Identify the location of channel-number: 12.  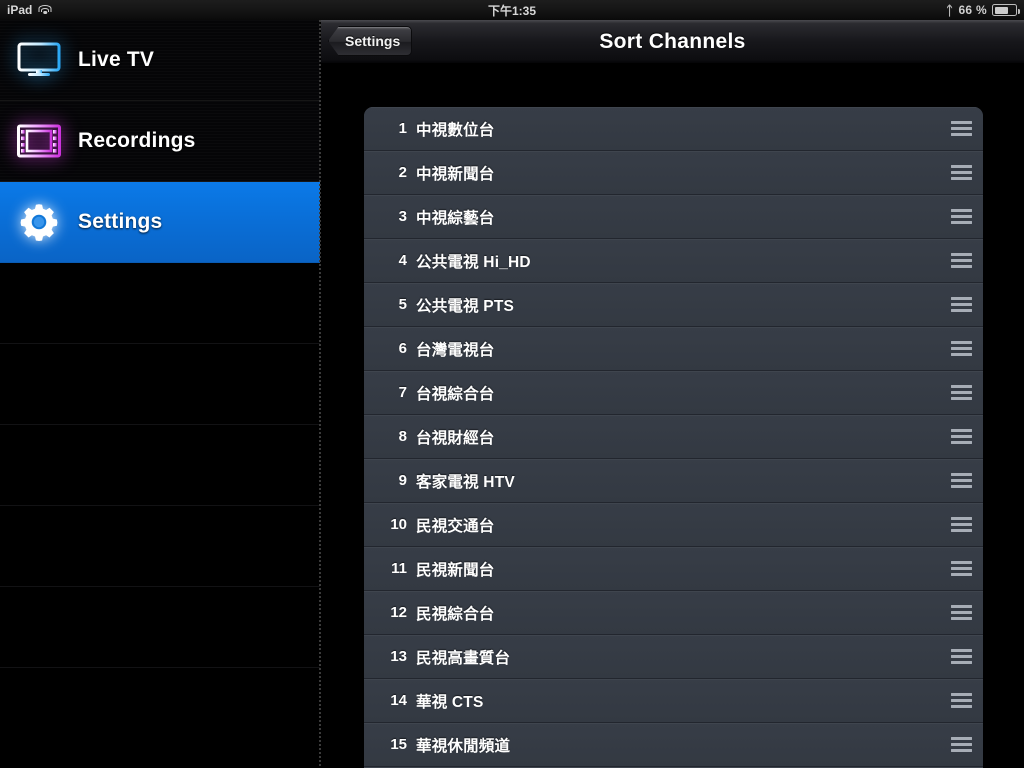
(398, 612).